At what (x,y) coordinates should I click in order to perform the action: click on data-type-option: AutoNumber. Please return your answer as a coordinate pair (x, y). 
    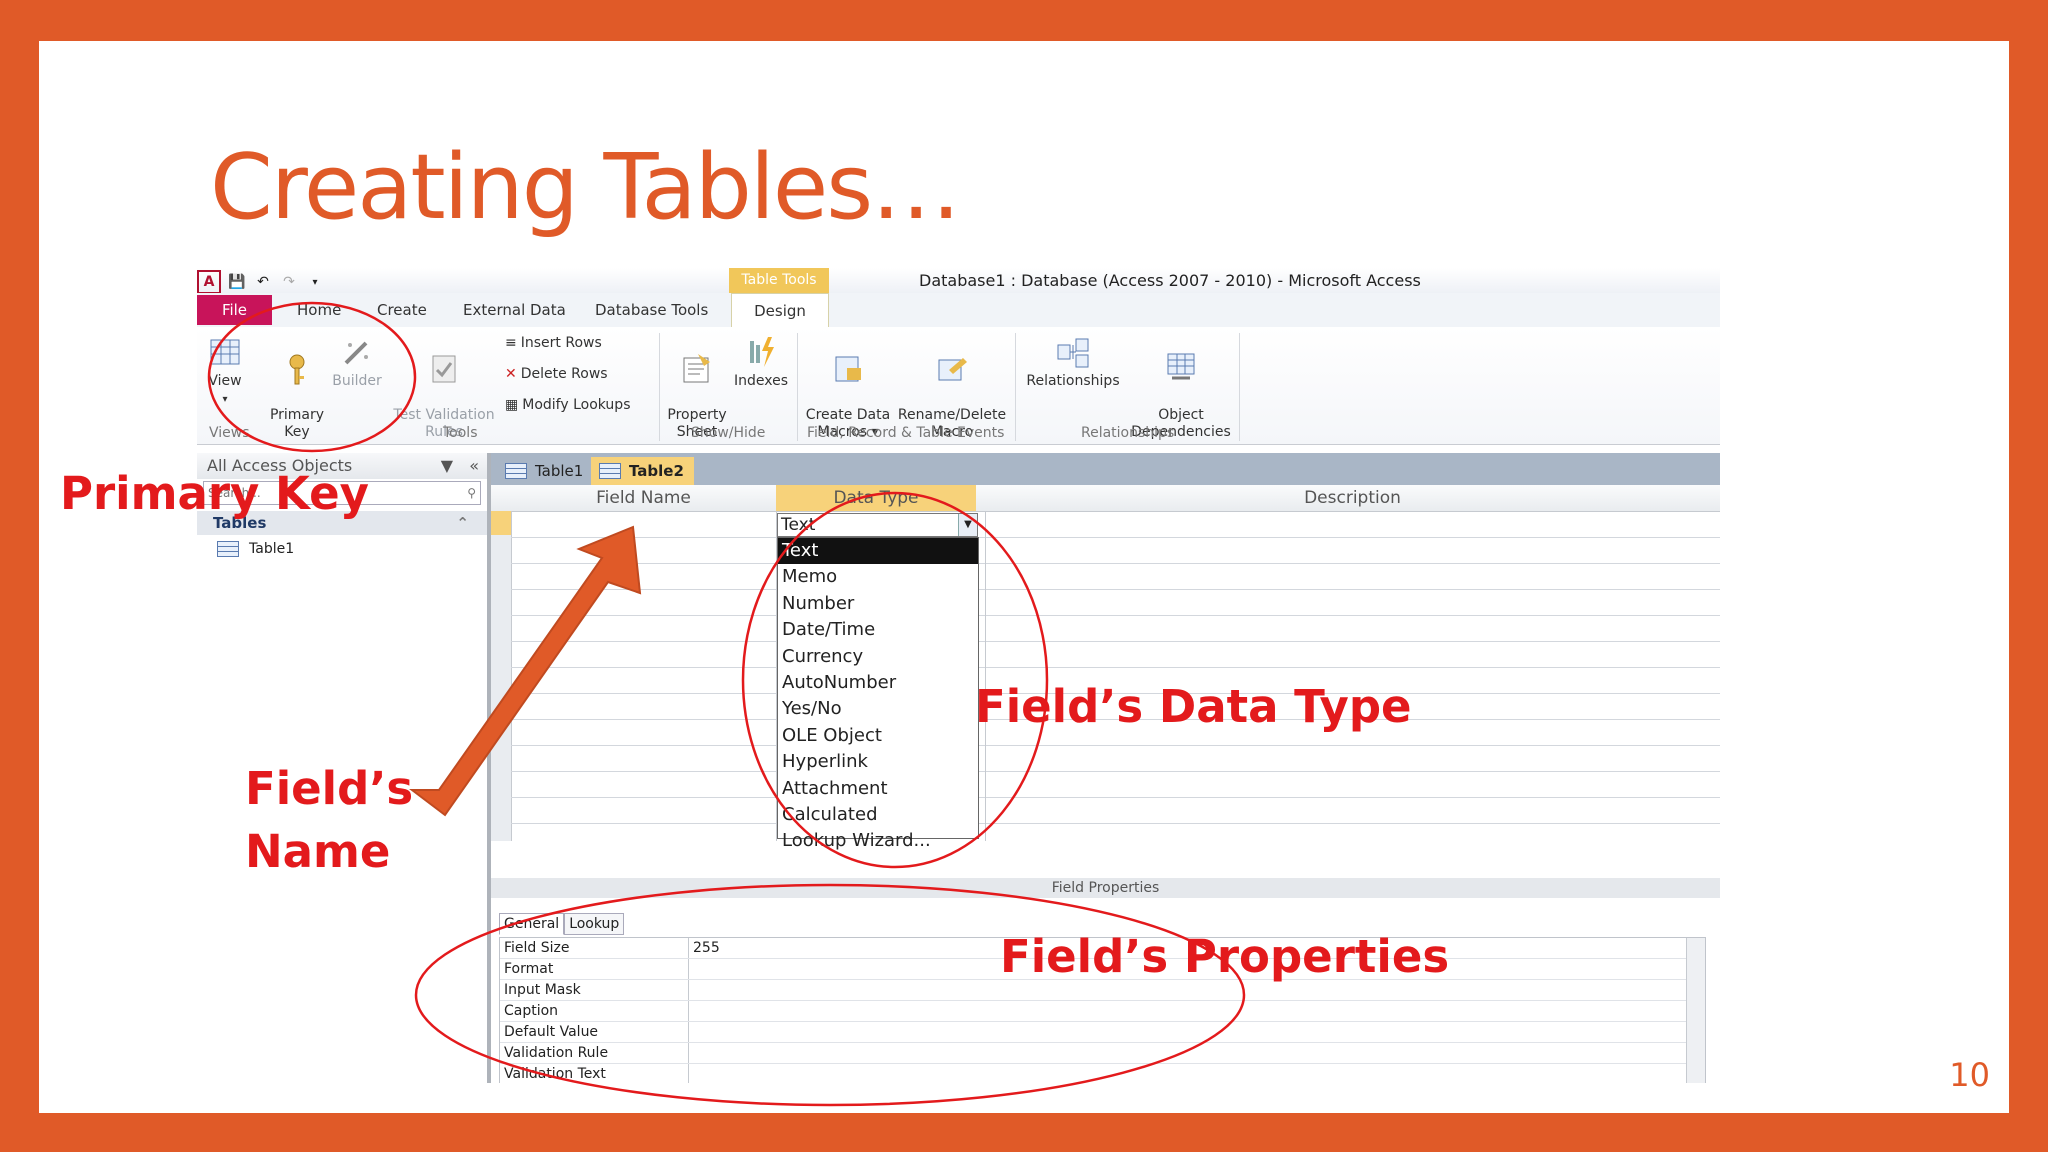
    Looking at the image, I should click on (878, 683).